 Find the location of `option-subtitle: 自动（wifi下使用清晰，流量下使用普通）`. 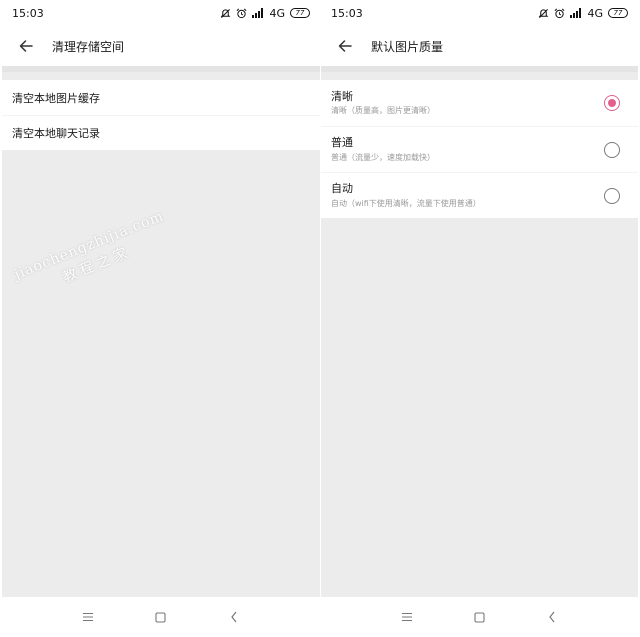

option-subtitle: 自动（wifi下使用清晰，流量下使用普通） is located at coordinates (406, 203).